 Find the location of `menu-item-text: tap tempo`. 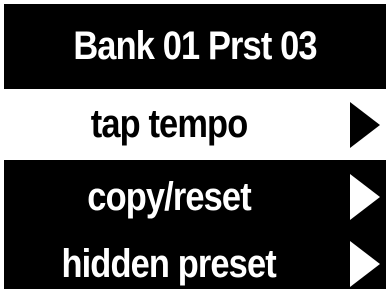

menu-item-text: tap tempo is located at coordinates (169, 124).